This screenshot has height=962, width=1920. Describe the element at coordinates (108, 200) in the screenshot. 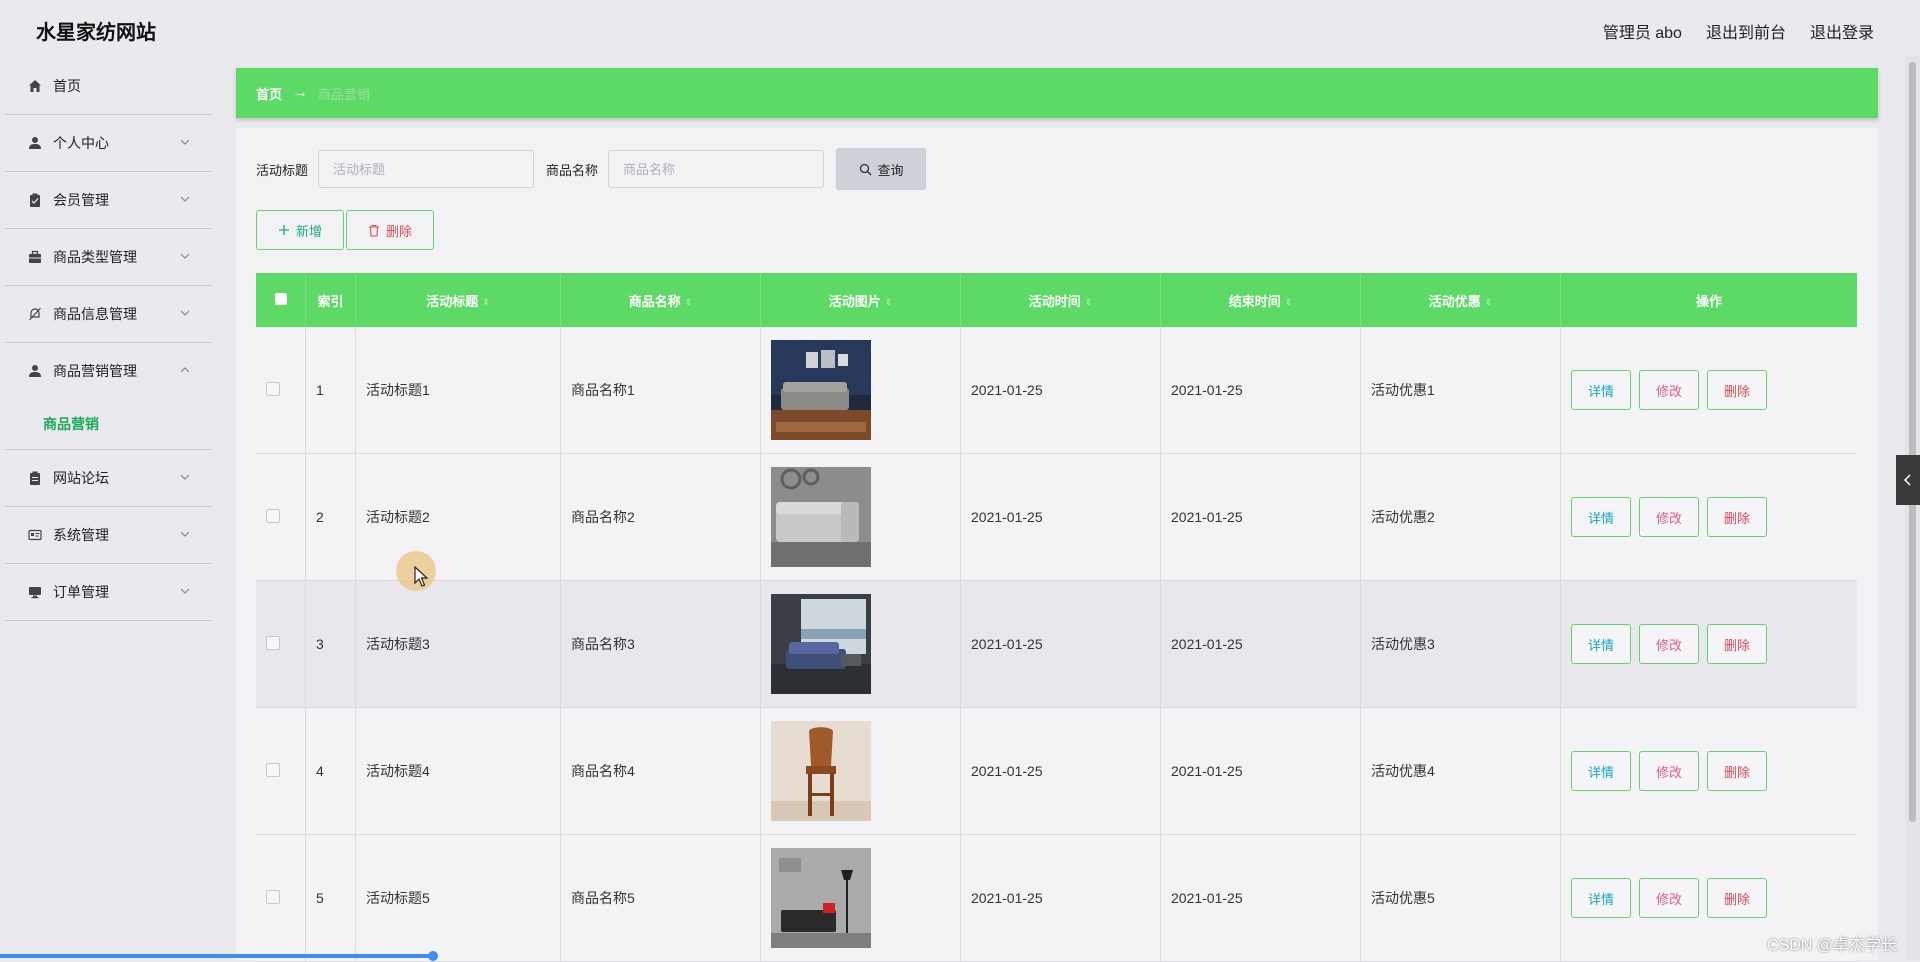

I see `sidebar-item-member-management: 会员管理` at that location.